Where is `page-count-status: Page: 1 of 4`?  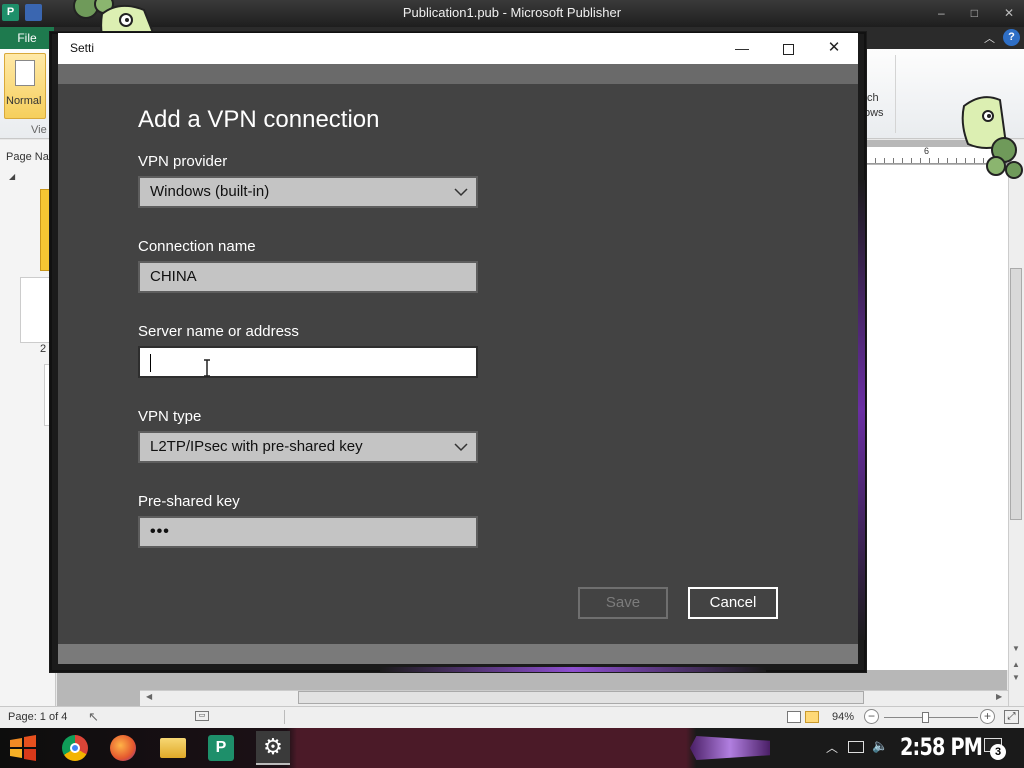
page-count-status: Page: 1 of 4 is located at coordinates (37, 717).